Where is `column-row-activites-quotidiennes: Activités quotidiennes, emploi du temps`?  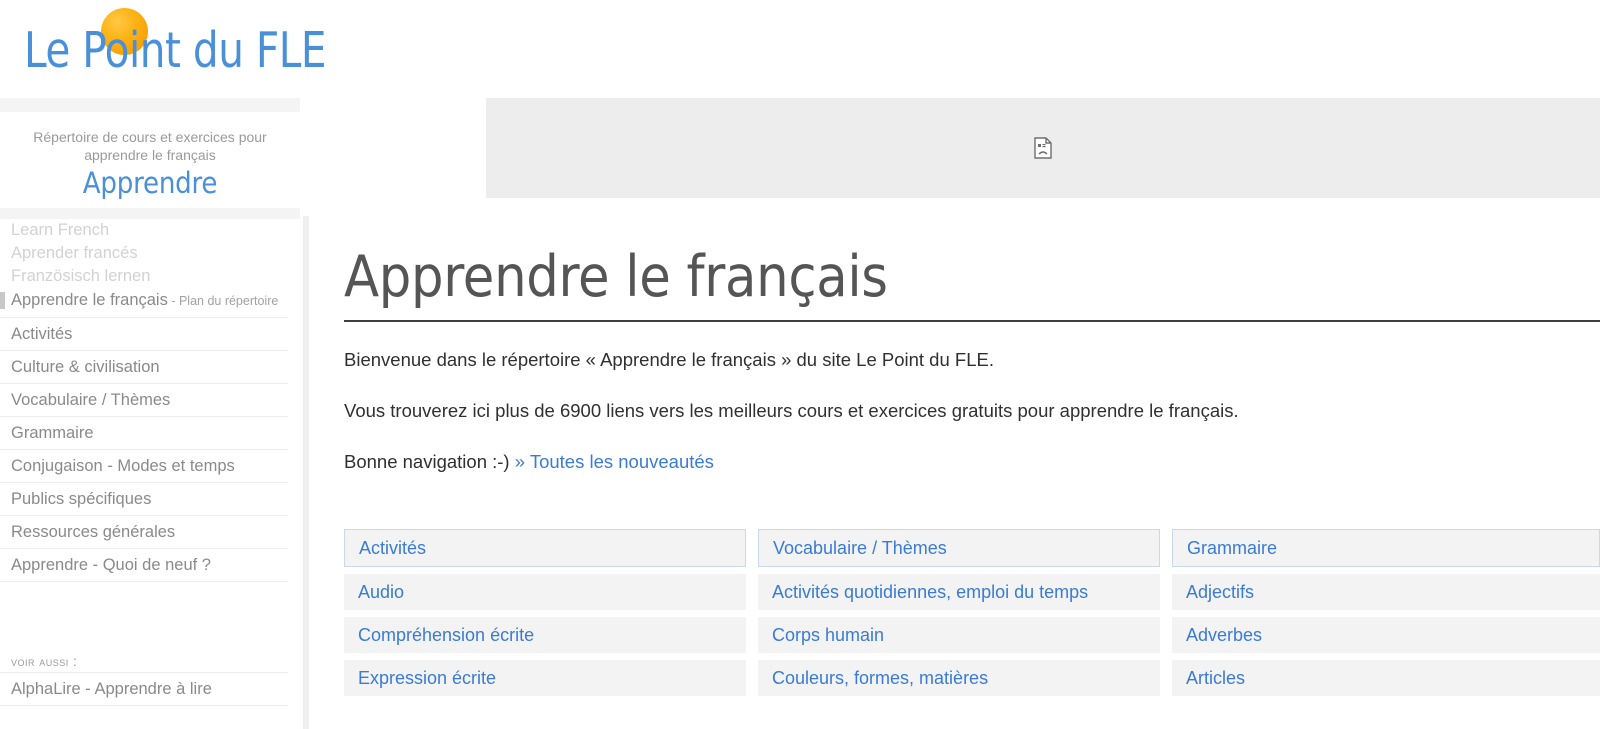
column-row-activites-quotidiennes: Activités quotidiennes, emploi du temps is located at coordinates (959, 592).